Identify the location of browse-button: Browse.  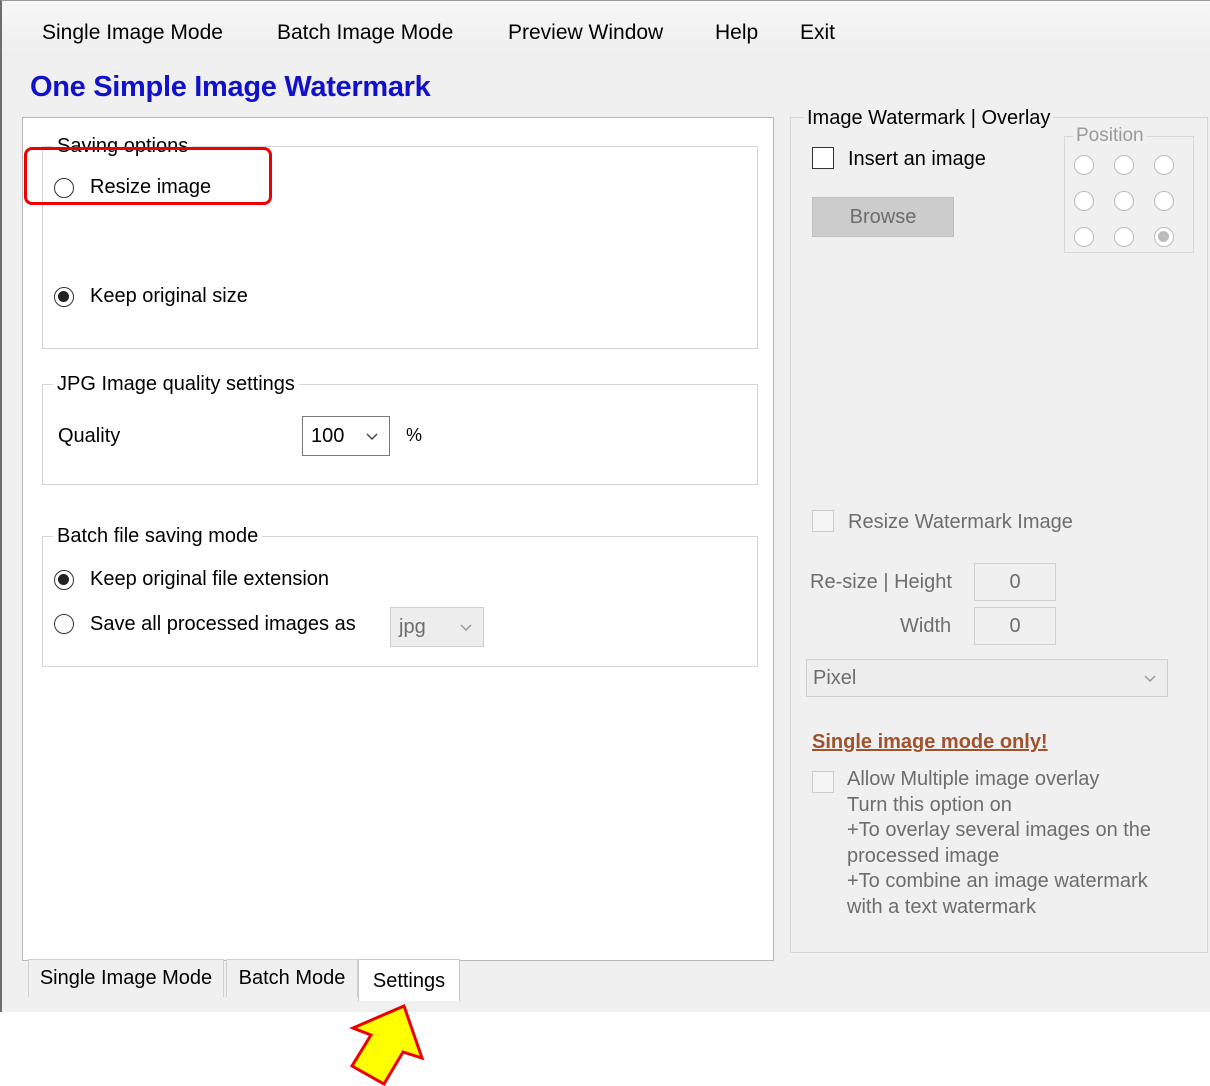
(883, 217).